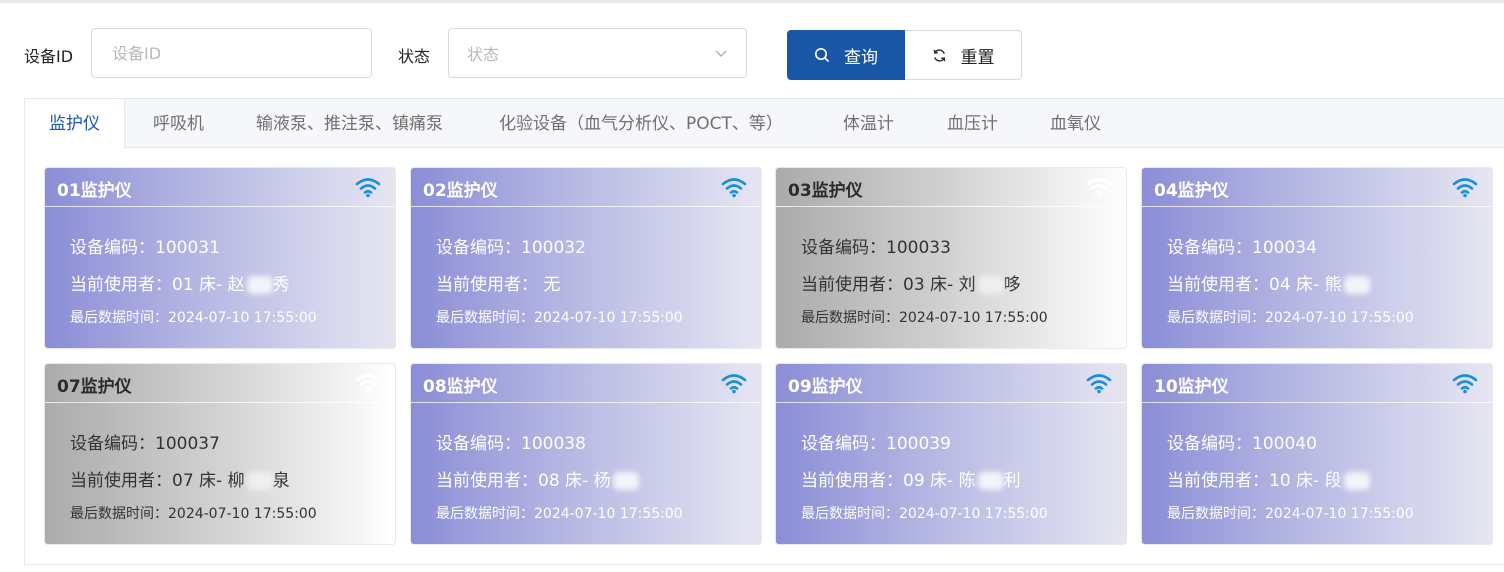 The height and width of the screenshot is (572, 1504). Describe the element at coordinates (586, 383) in the screenshot. I see `card-header: 08监护仪` at that location.